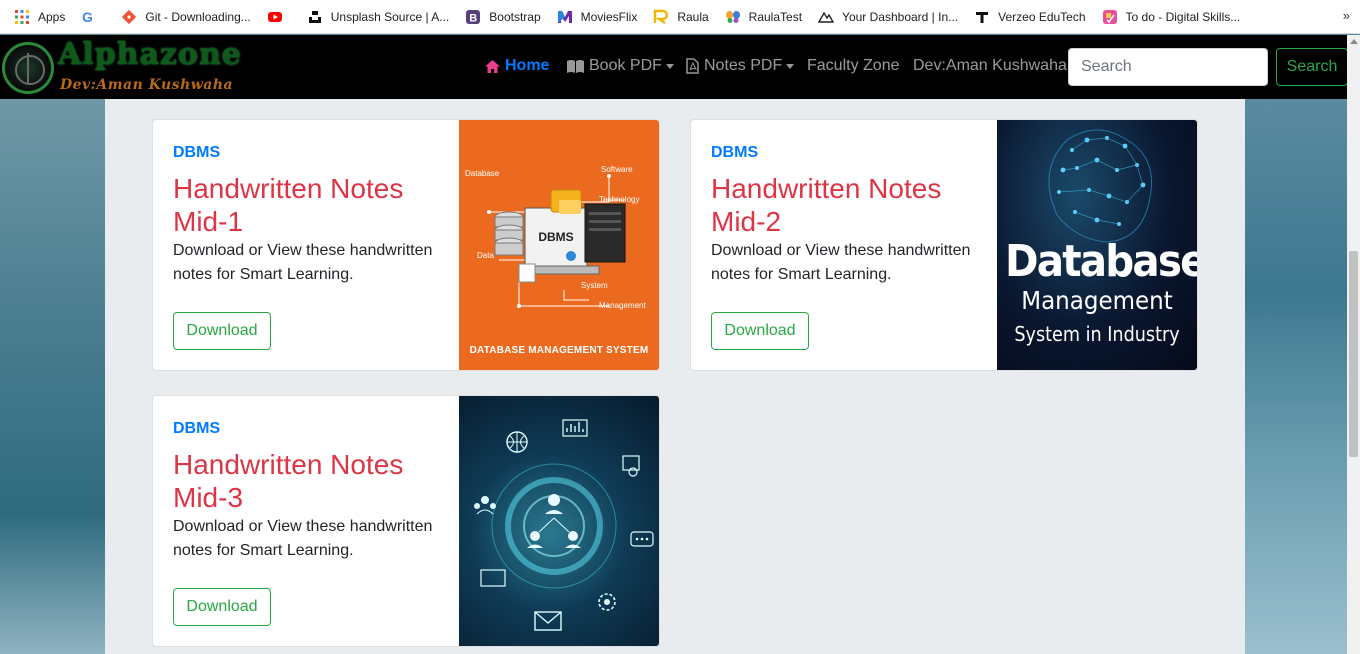  Describe the element at coordinates (288, 205) in the screenshot. I see `card-title: Handwritten Notes Mid-1` at that location.